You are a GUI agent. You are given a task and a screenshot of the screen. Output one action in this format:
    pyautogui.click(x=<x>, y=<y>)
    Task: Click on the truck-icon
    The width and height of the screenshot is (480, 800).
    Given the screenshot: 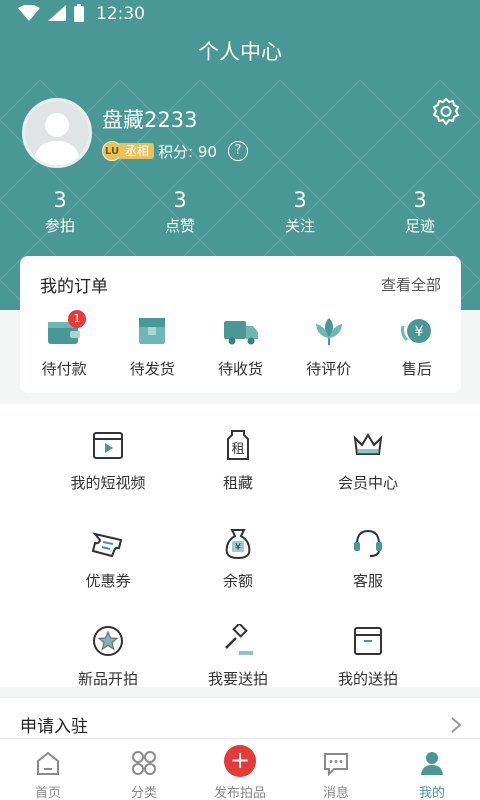 What is the action you would take?
    pyautogui.click(x=240, y=333)
    